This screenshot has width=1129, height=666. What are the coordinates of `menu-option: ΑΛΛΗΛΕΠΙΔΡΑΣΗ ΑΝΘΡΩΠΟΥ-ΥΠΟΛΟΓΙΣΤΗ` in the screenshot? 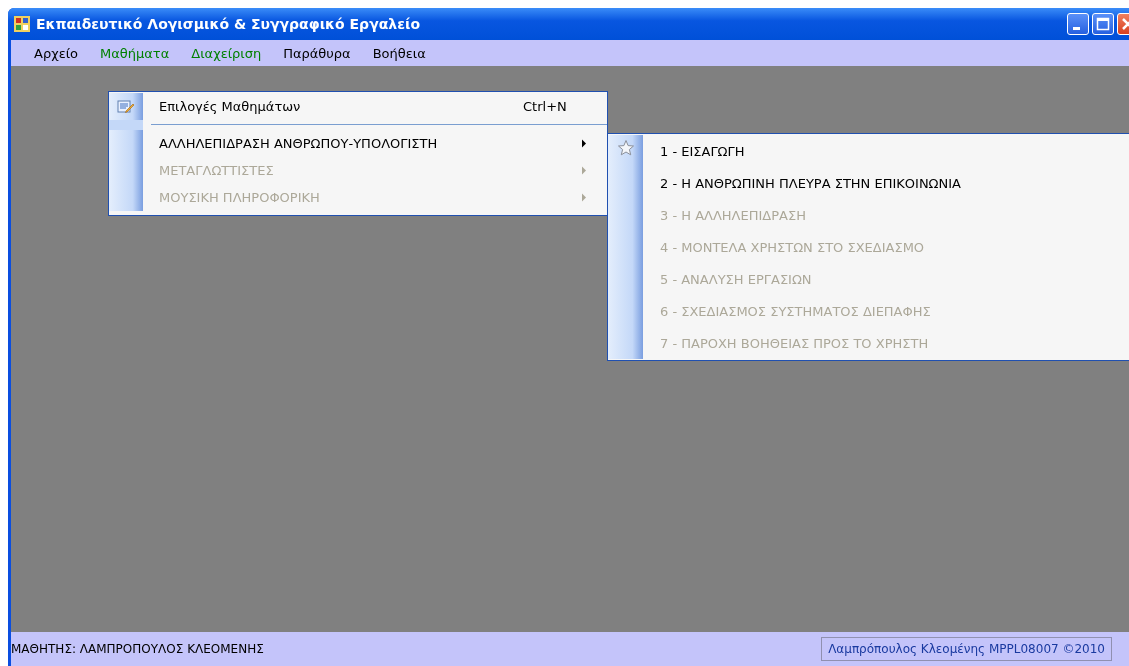 It's located at (358, 143).